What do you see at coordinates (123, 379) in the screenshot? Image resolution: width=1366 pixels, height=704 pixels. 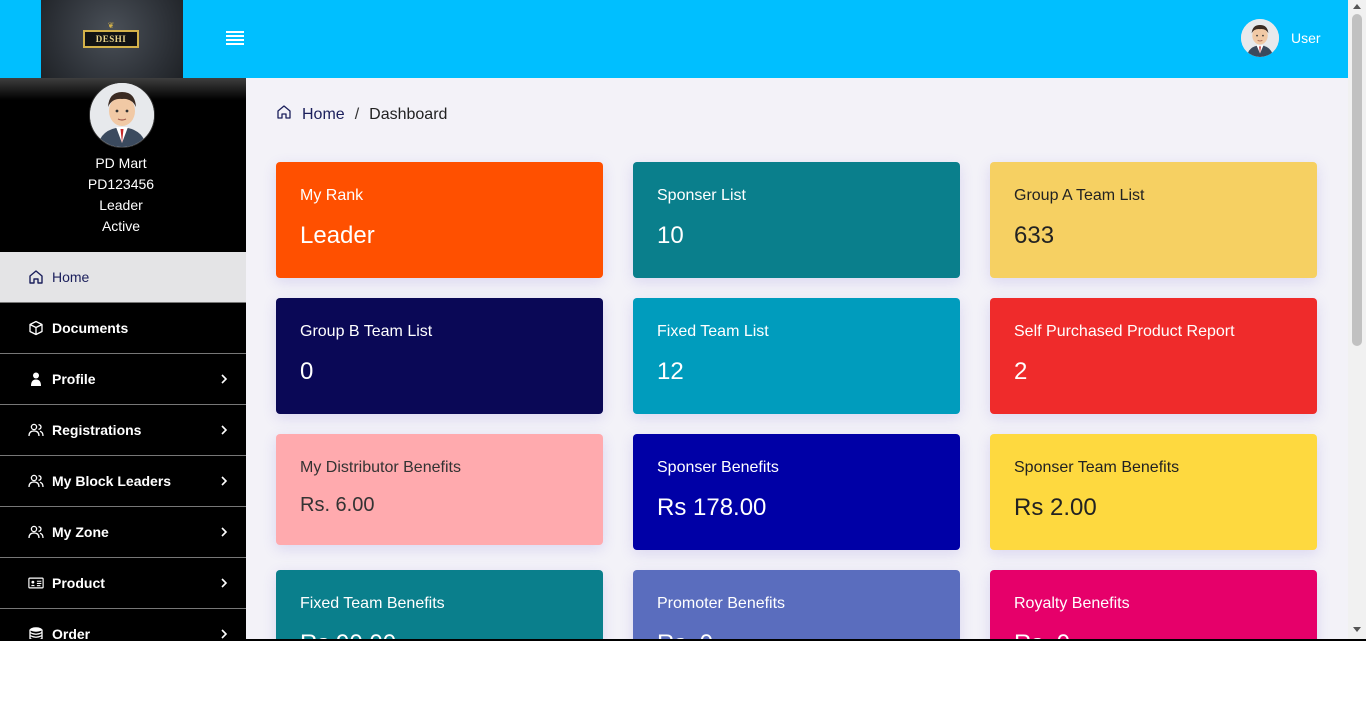 I see `sidebar-item-profile: Profile` at bounding box center [123, 379].